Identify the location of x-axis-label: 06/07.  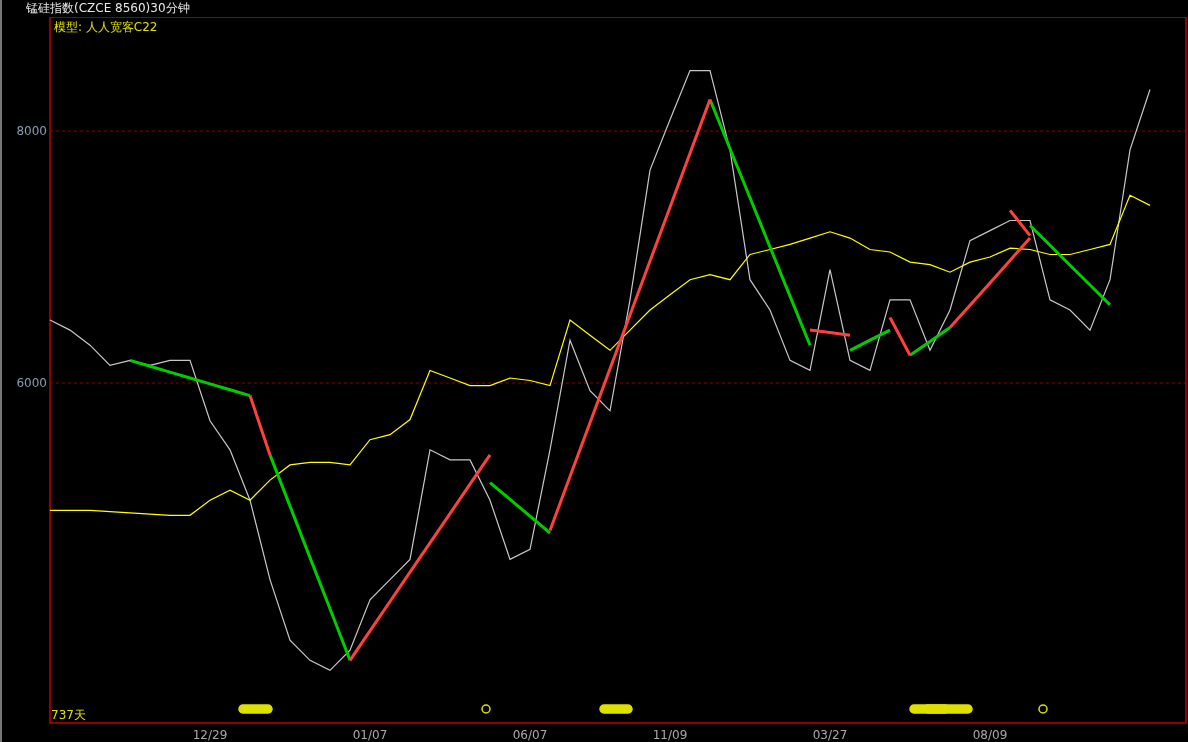
(530, 735).